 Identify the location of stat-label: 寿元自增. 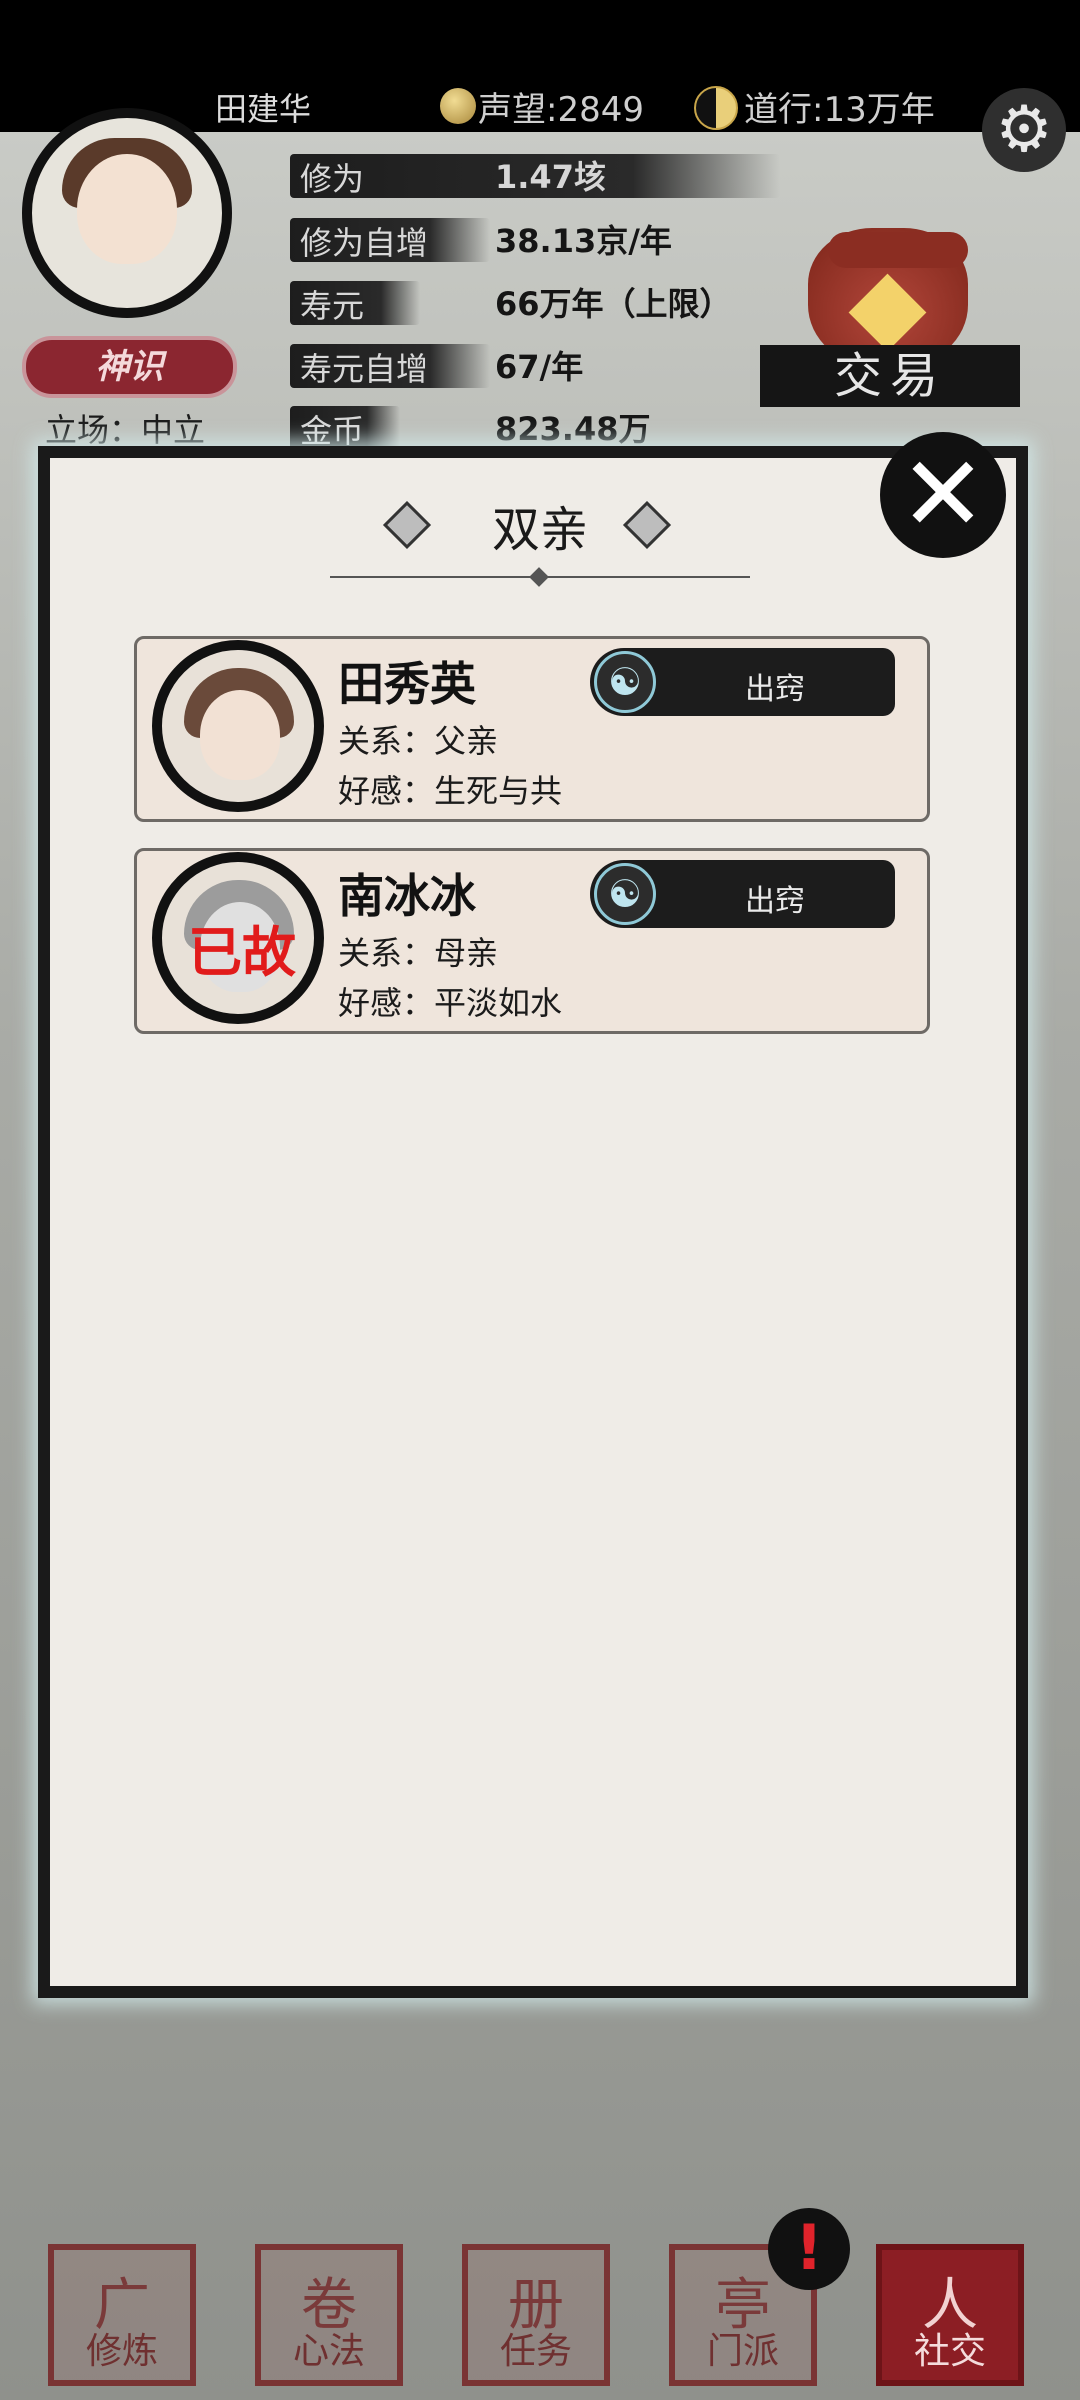
(364, 369).